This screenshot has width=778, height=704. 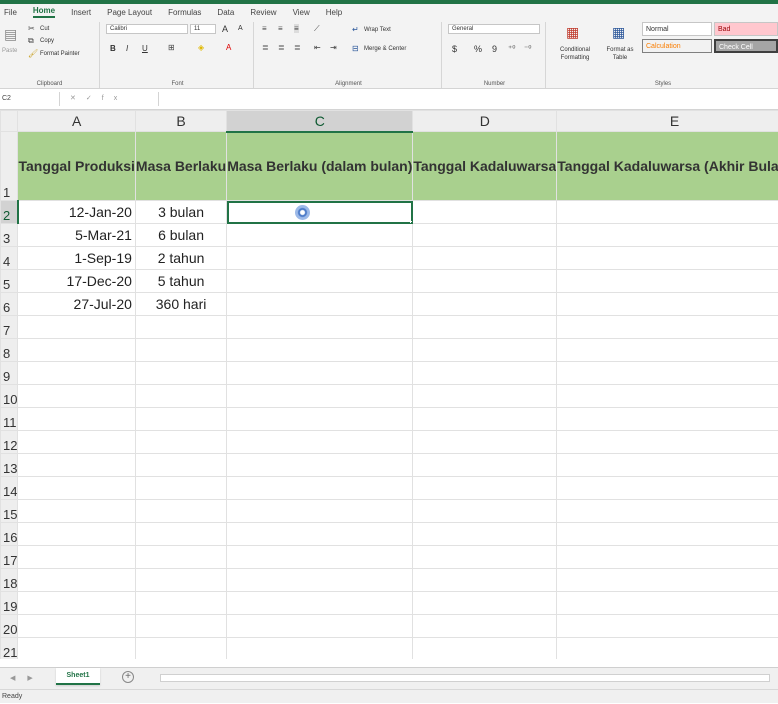 I want to click on number-format-dropdown: General, so click(x=494, y=29).